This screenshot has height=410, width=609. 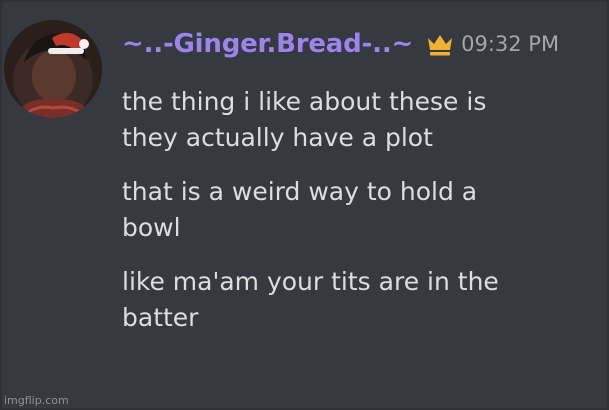 I want to click on username: ~..-Ginger.Bread-..~, so click(x=267, y=44).